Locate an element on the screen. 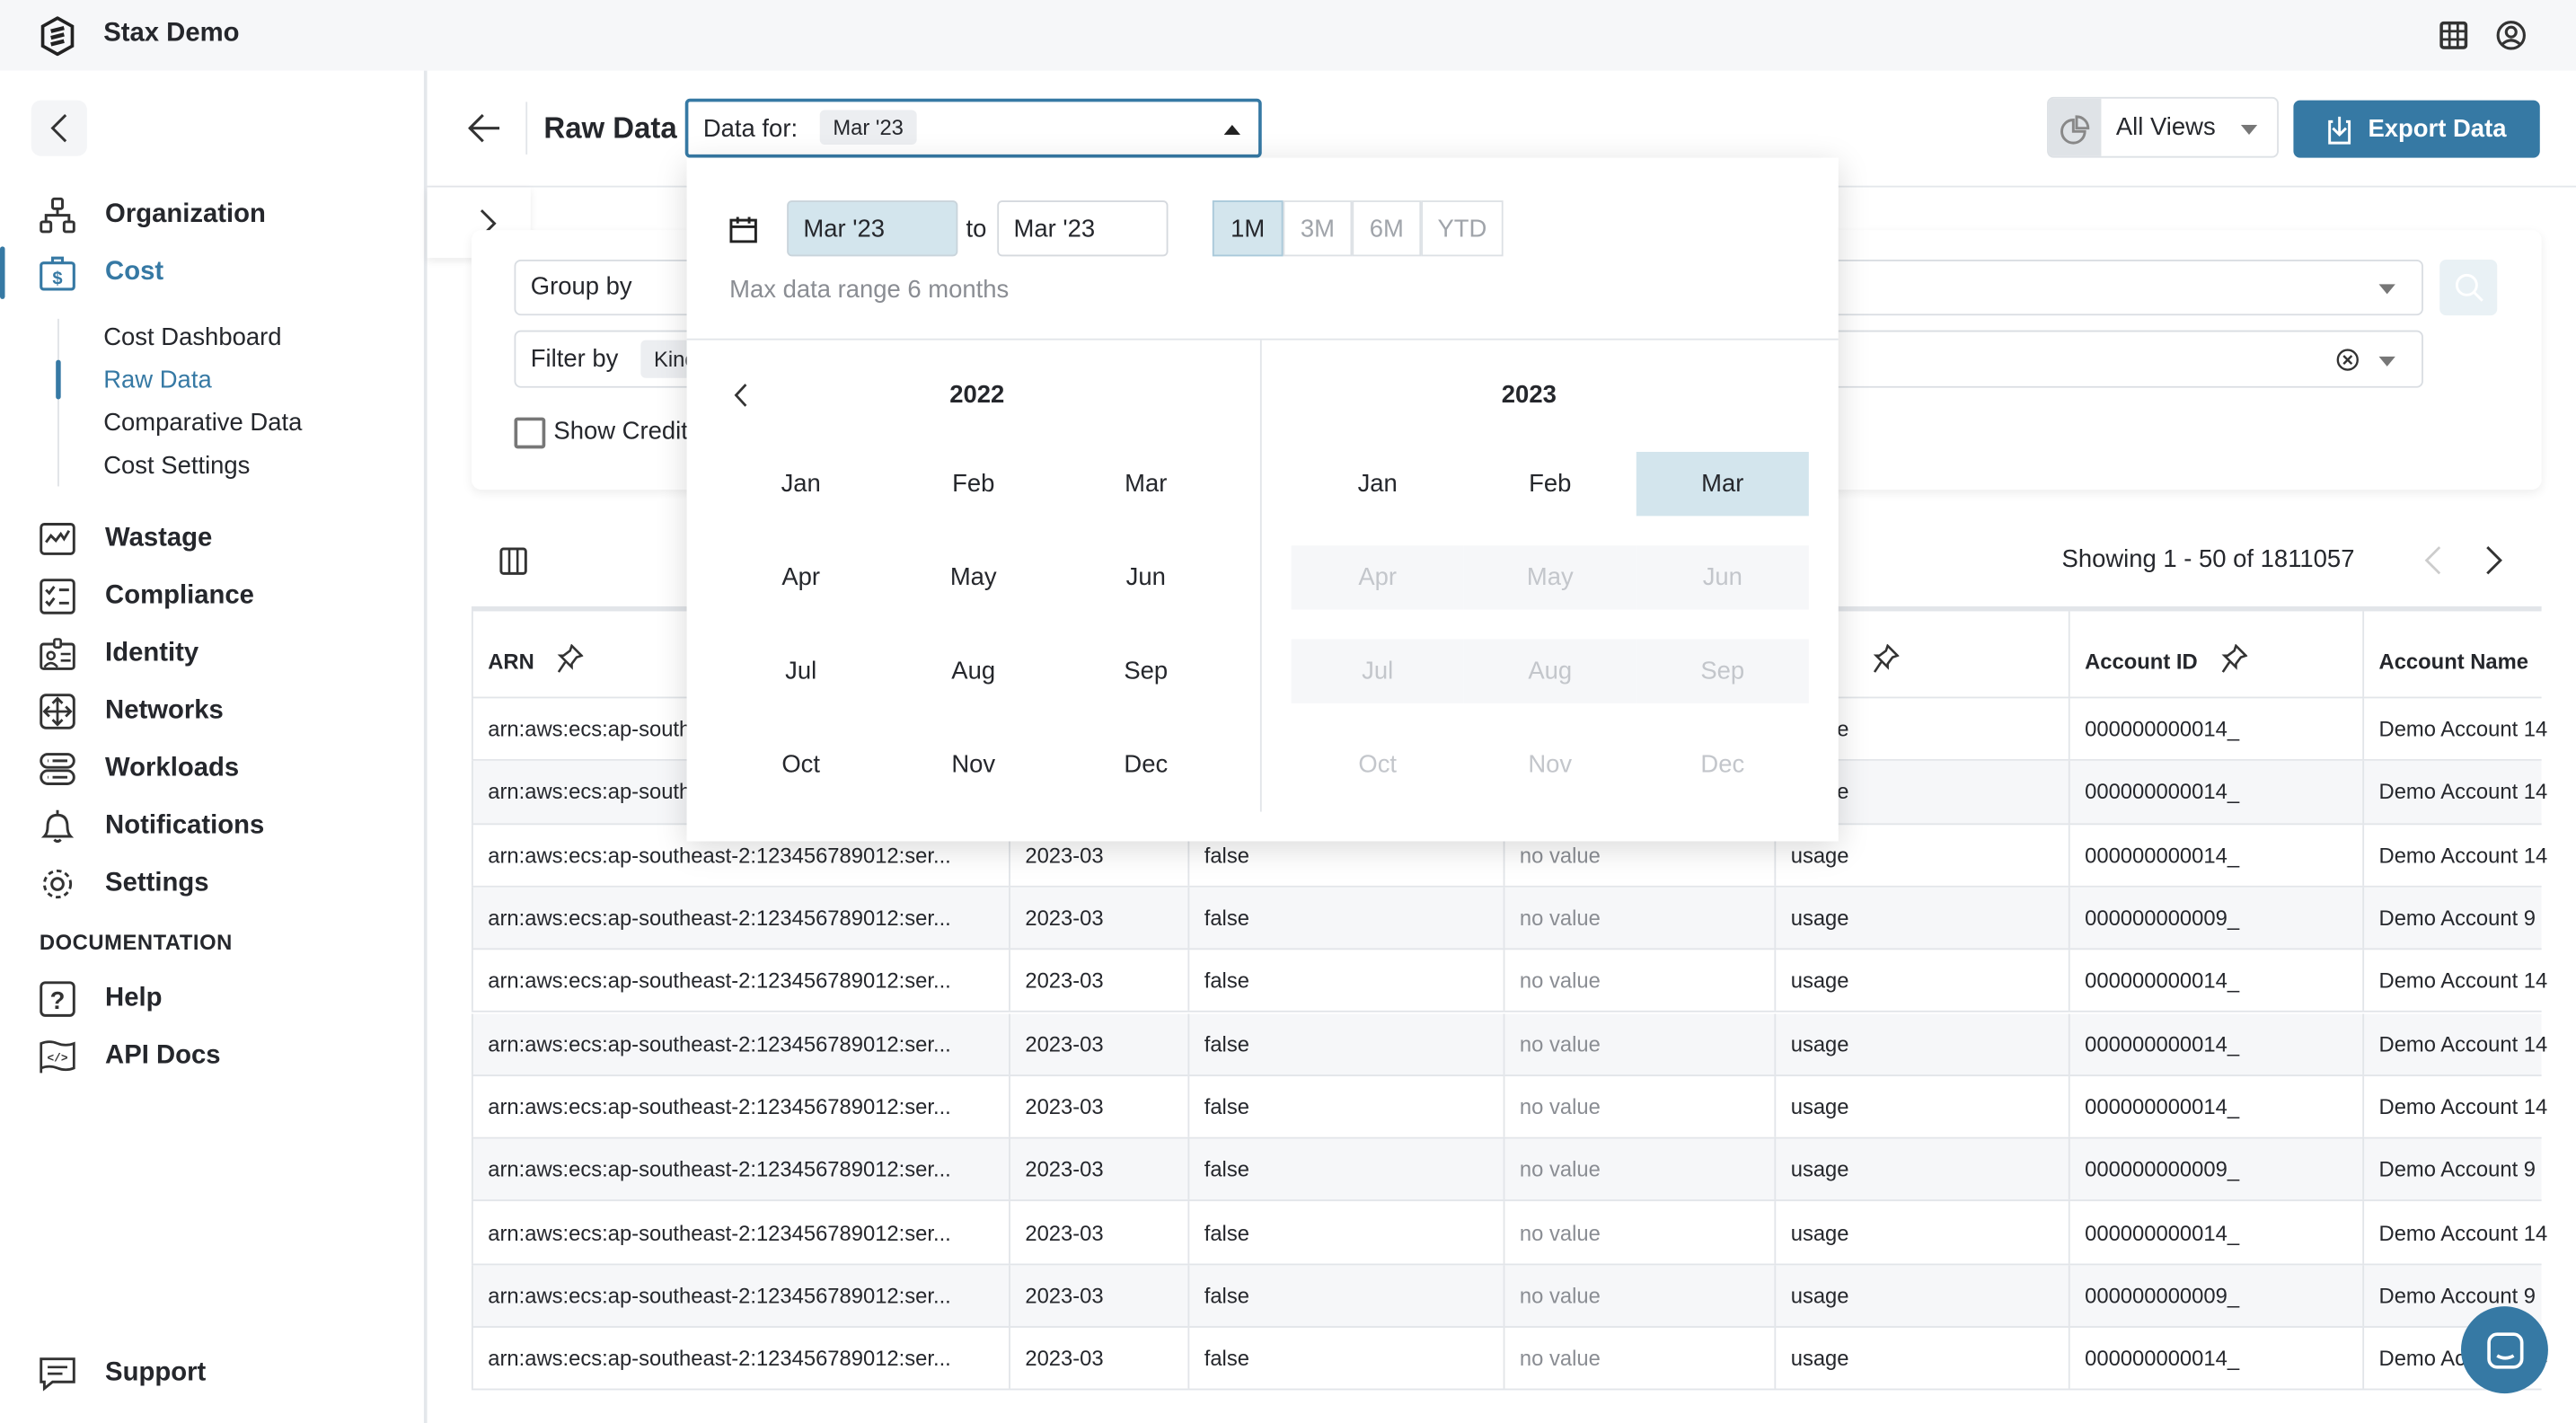 Image resolution: width=2576 pixels, height=1423 pixels. sidebar-item-label: Networks is located at coordinates (164, 711).